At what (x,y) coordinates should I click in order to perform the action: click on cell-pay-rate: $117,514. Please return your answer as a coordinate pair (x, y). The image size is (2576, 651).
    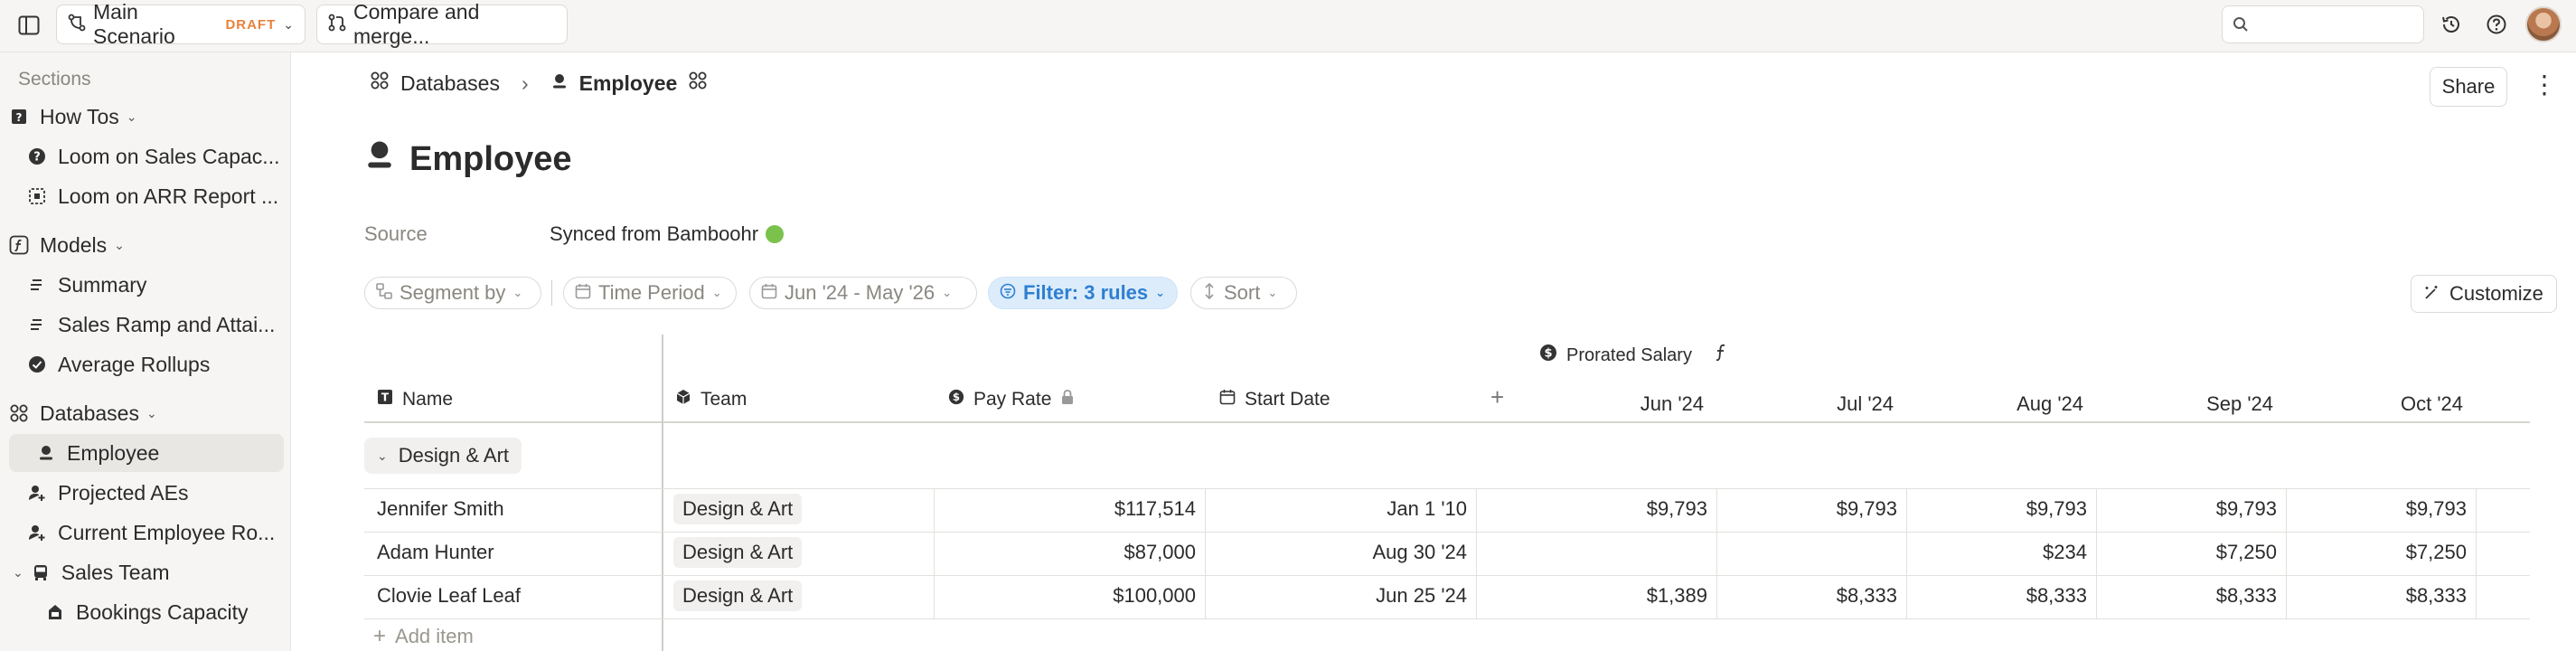
    Looking at the image, I should click on (1069, 509).